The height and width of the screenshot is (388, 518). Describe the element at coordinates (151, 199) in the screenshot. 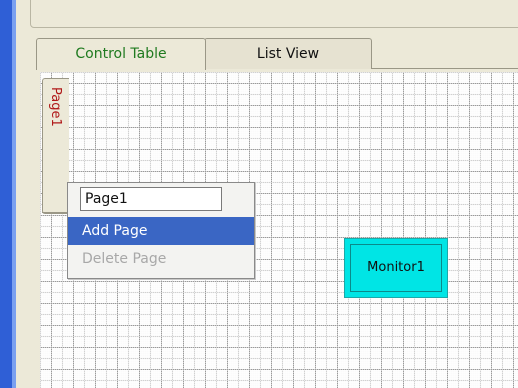

I see `page-name-input` at that location.